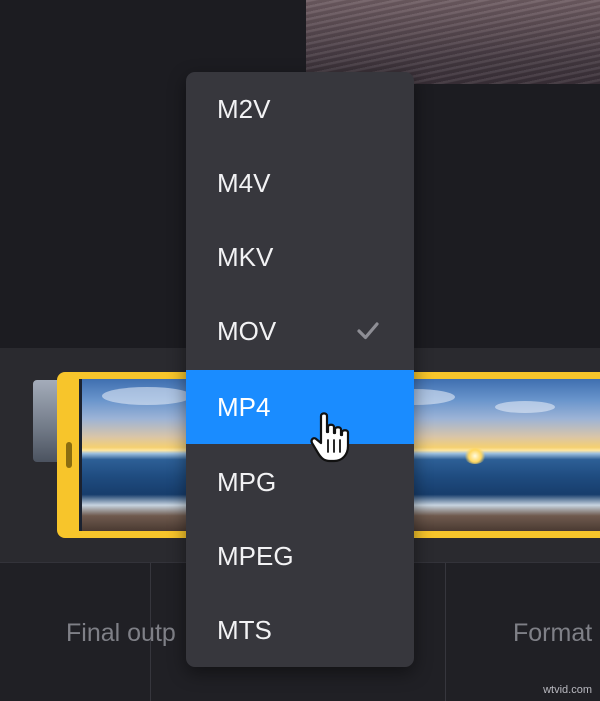 The width and height of the screenshot is (600, 701). I want to click on watermark: wtvid.com, so click(567, 690).